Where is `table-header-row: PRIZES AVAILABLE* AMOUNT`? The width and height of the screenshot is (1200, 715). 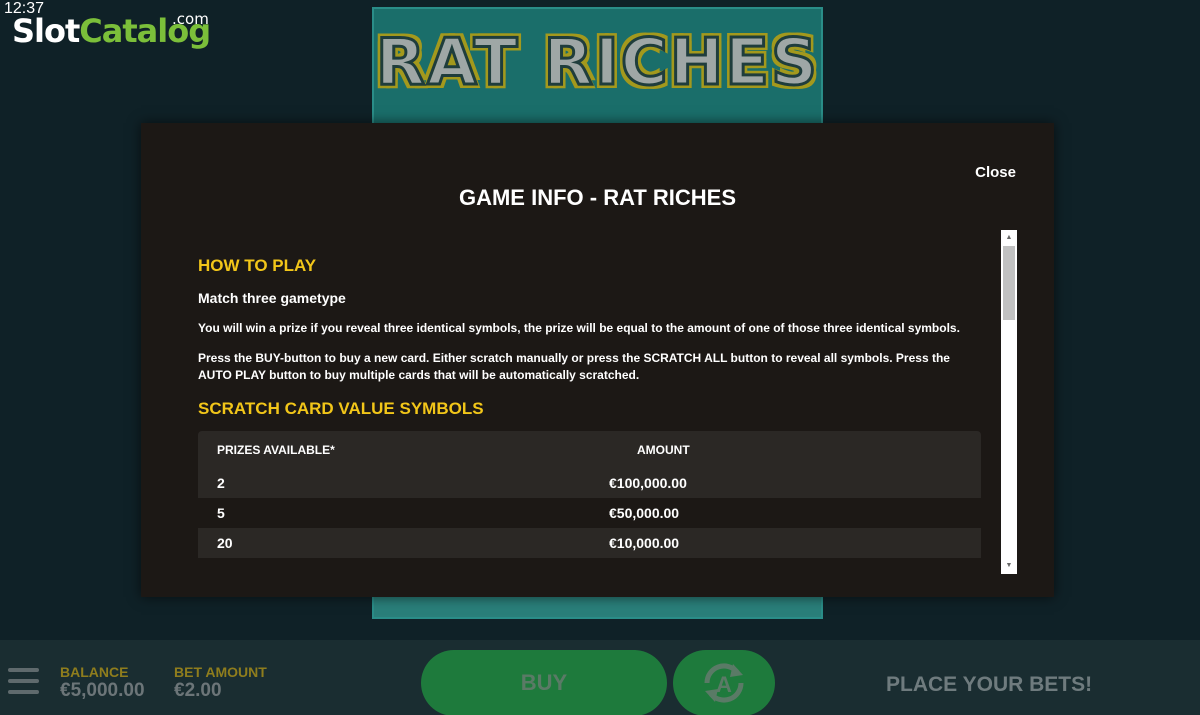
table-header-row: PRIZES AVAILABLE* AMOUNT is located at coordinates (589, 449).